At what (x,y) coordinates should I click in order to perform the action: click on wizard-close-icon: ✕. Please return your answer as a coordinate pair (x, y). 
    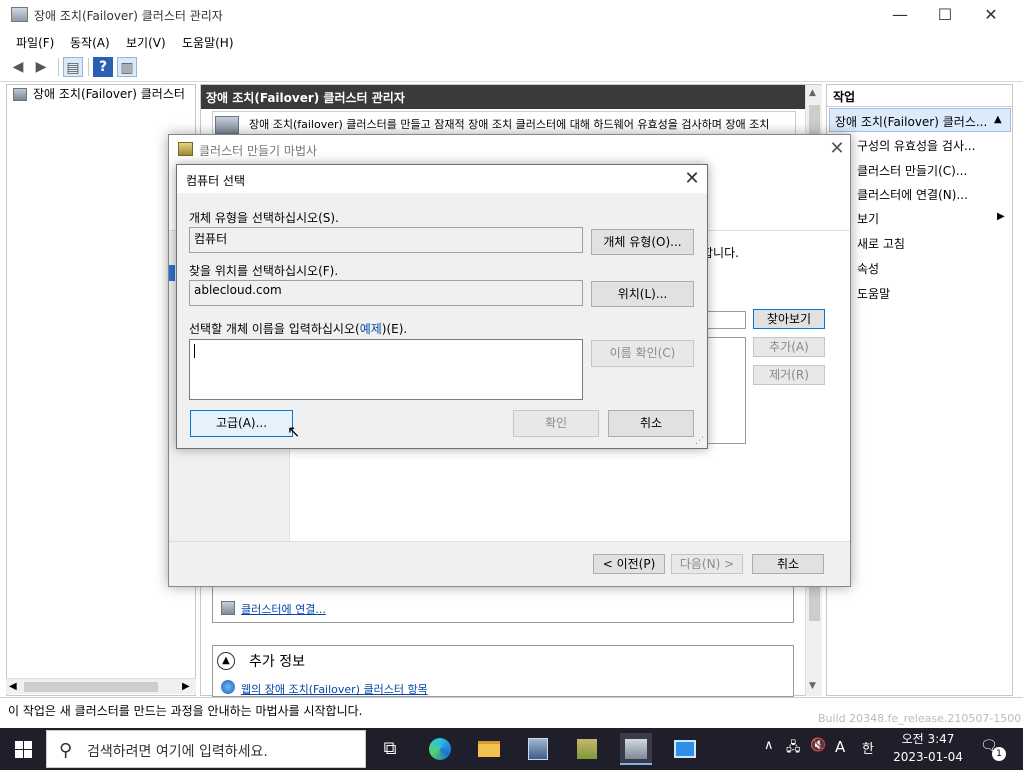
    Looking at the image, I should click on (837, 149).